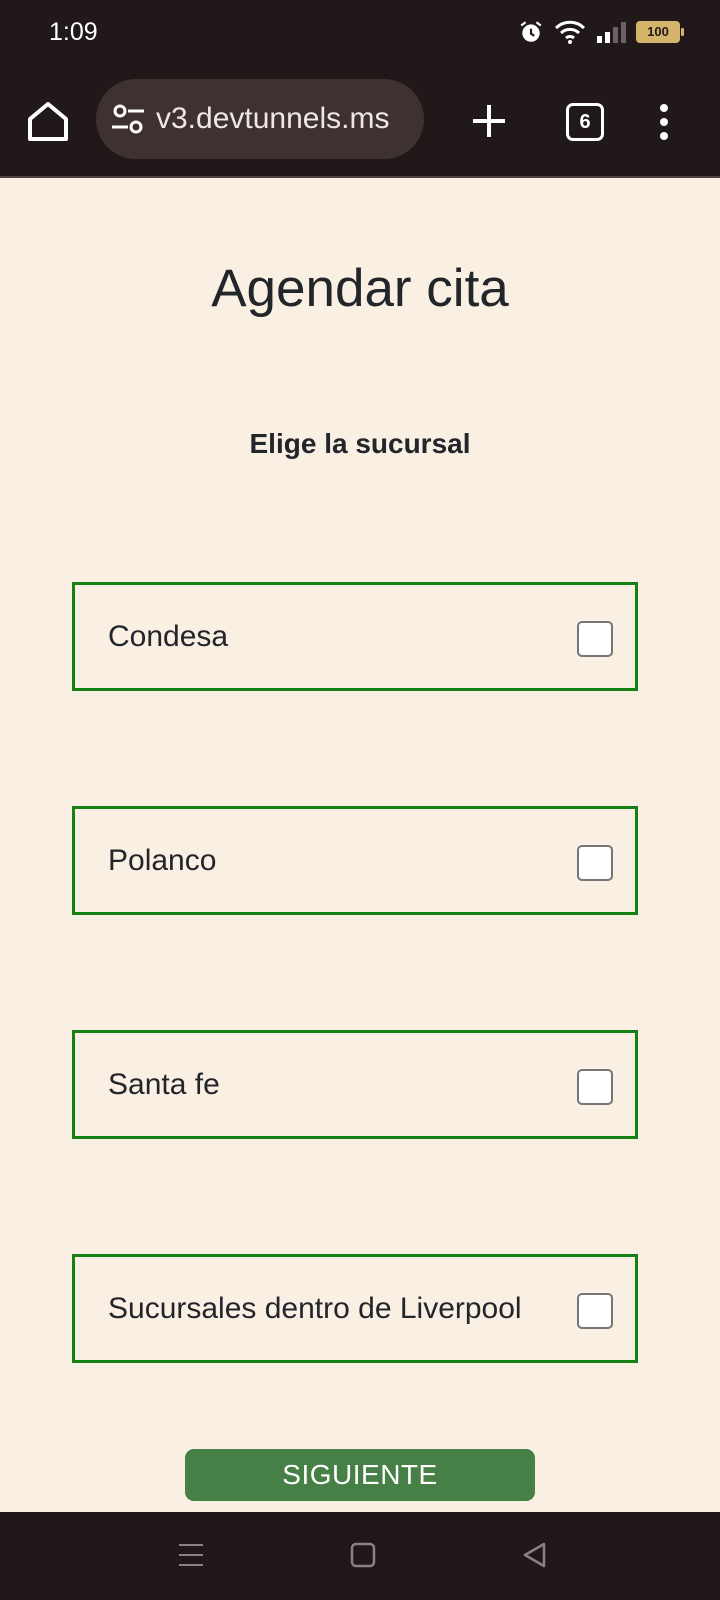 This screenshot has width=720, height=1600. What do you see at coordinates (164, 1084) in the screenshot?
I see `option-label: Santa fe` at bounding box center [164, 1084].